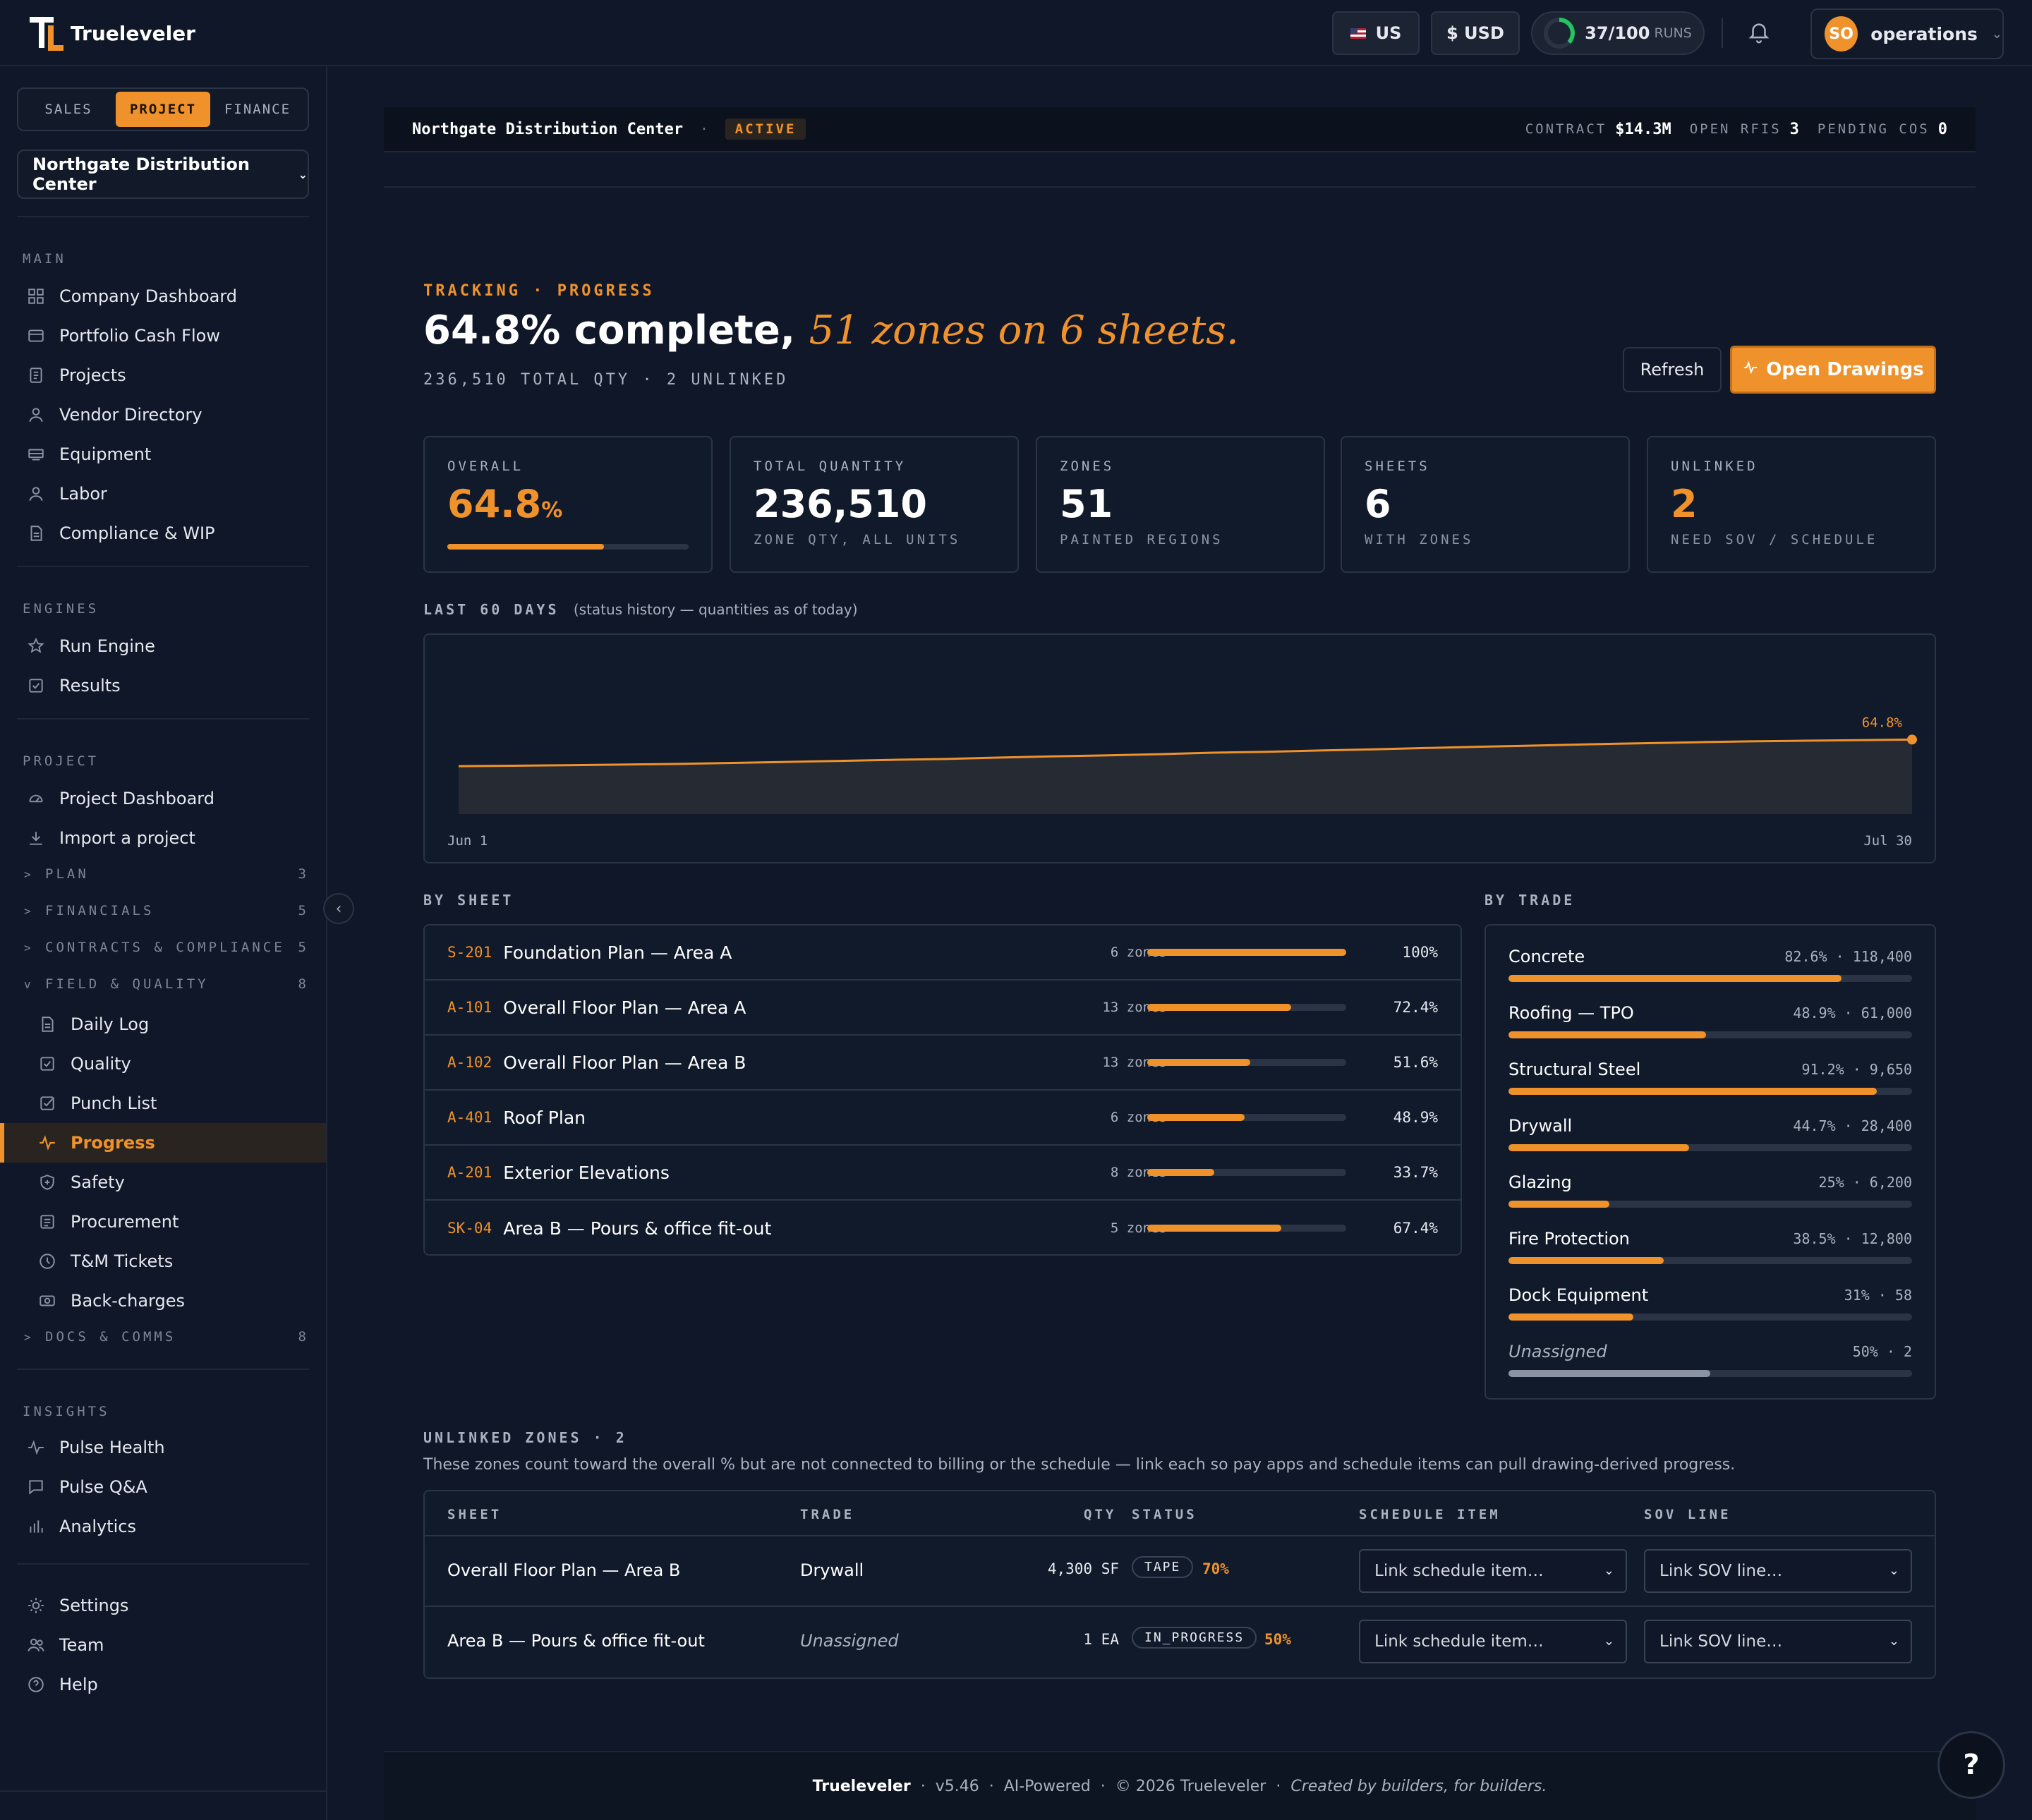  What do you see at coordinates (163, 1104) in the screenshot?
I see `sidebar-item-punch-list: Punch List` at bounding box center [163, 1104].